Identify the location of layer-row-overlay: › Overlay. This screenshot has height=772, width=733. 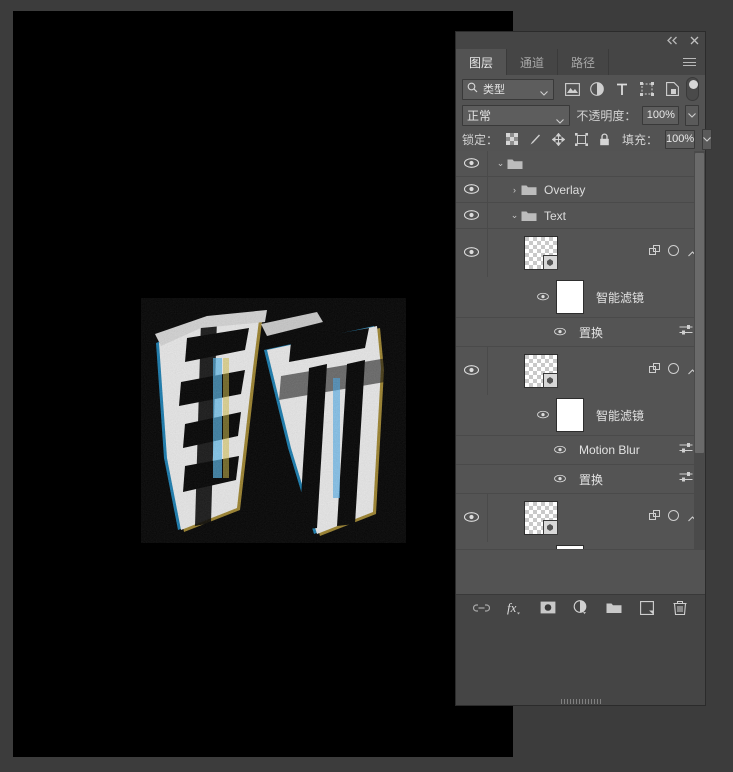
(580, 190).